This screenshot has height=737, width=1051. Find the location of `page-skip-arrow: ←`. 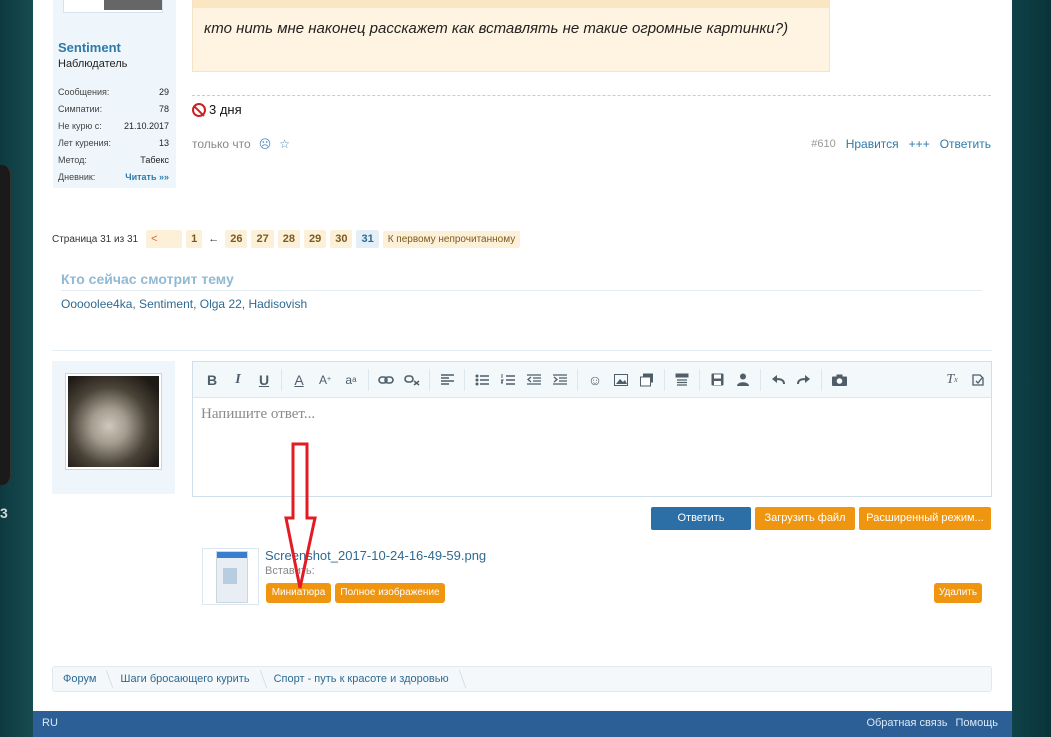

page-skip-arrow: ← is located at coordinates (213, 239).